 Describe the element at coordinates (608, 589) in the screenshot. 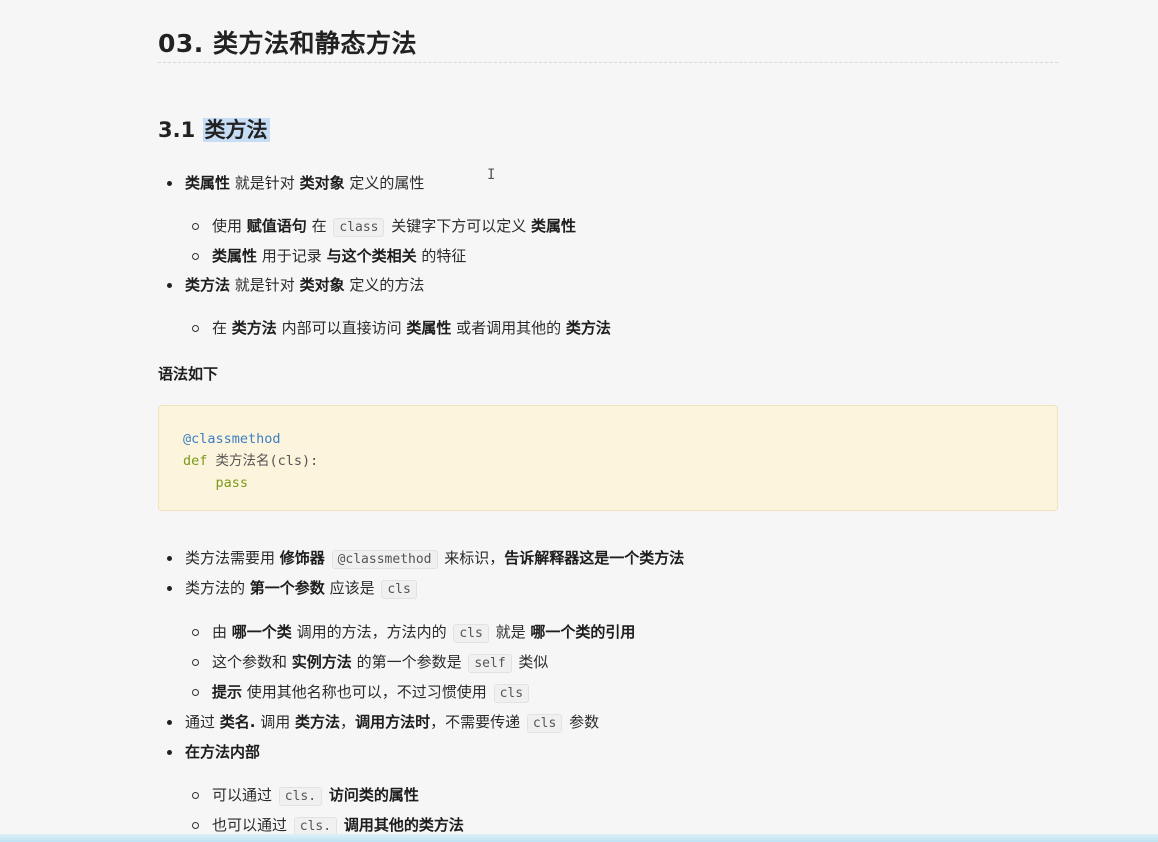

I see `list-item: 类方法的 第一个参数 应该是 cls` at that location.